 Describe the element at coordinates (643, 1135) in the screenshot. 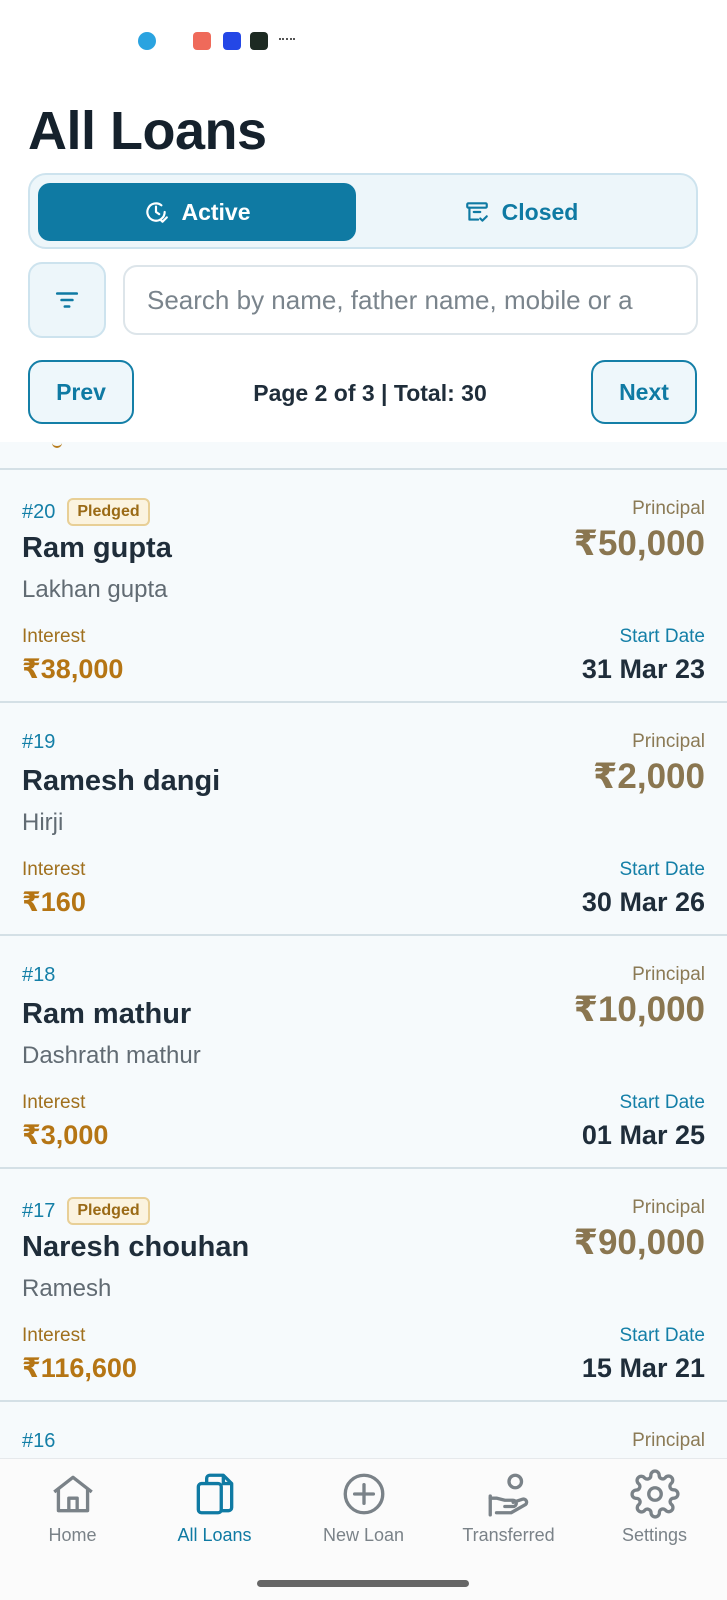

I see `start-date: 01 Mar 25` at that location.